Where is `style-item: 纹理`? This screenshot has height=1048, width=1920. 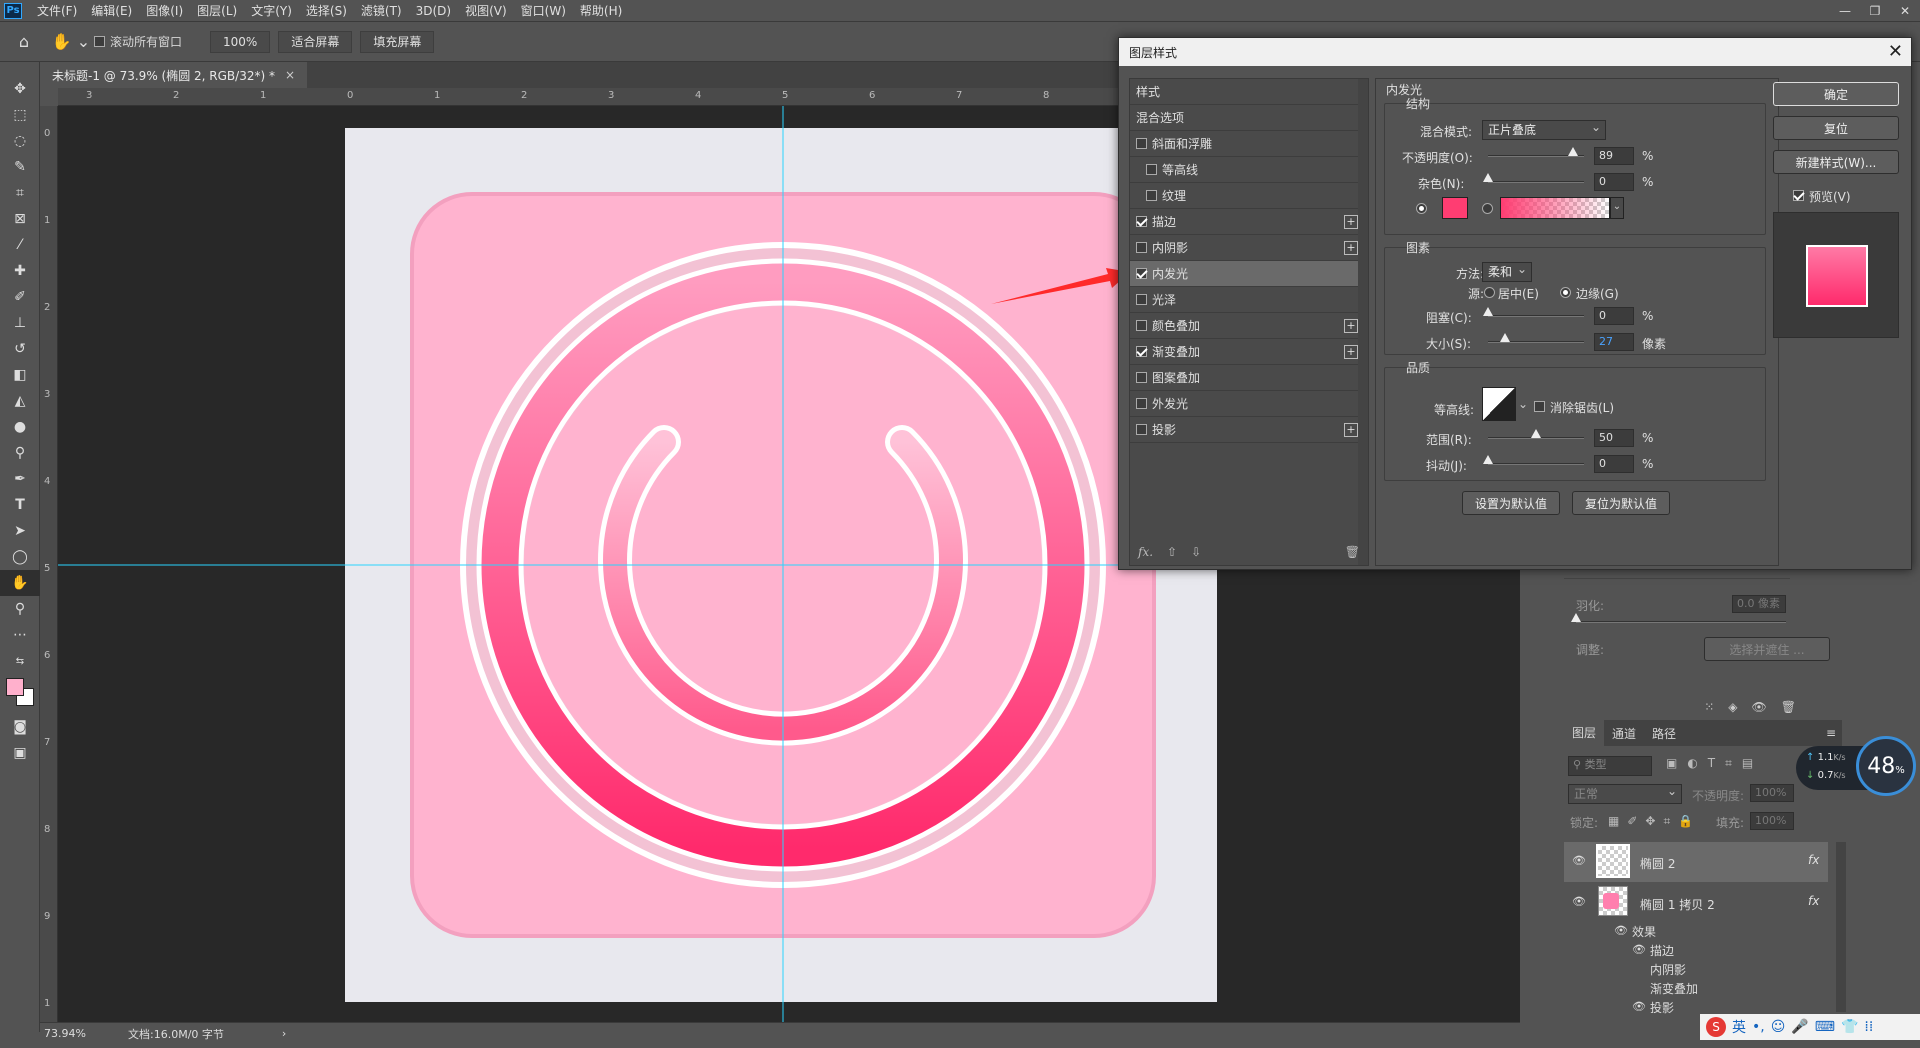
style-item: 纹理 is located at coordinates (1249, 196).